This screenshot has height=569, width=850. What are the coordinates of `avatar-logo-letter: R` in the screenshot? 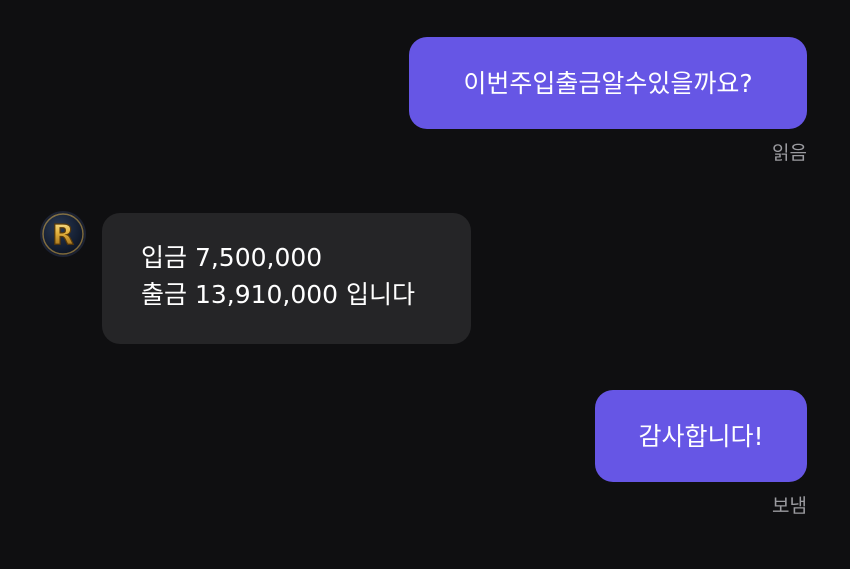 It's located at (63, 234).